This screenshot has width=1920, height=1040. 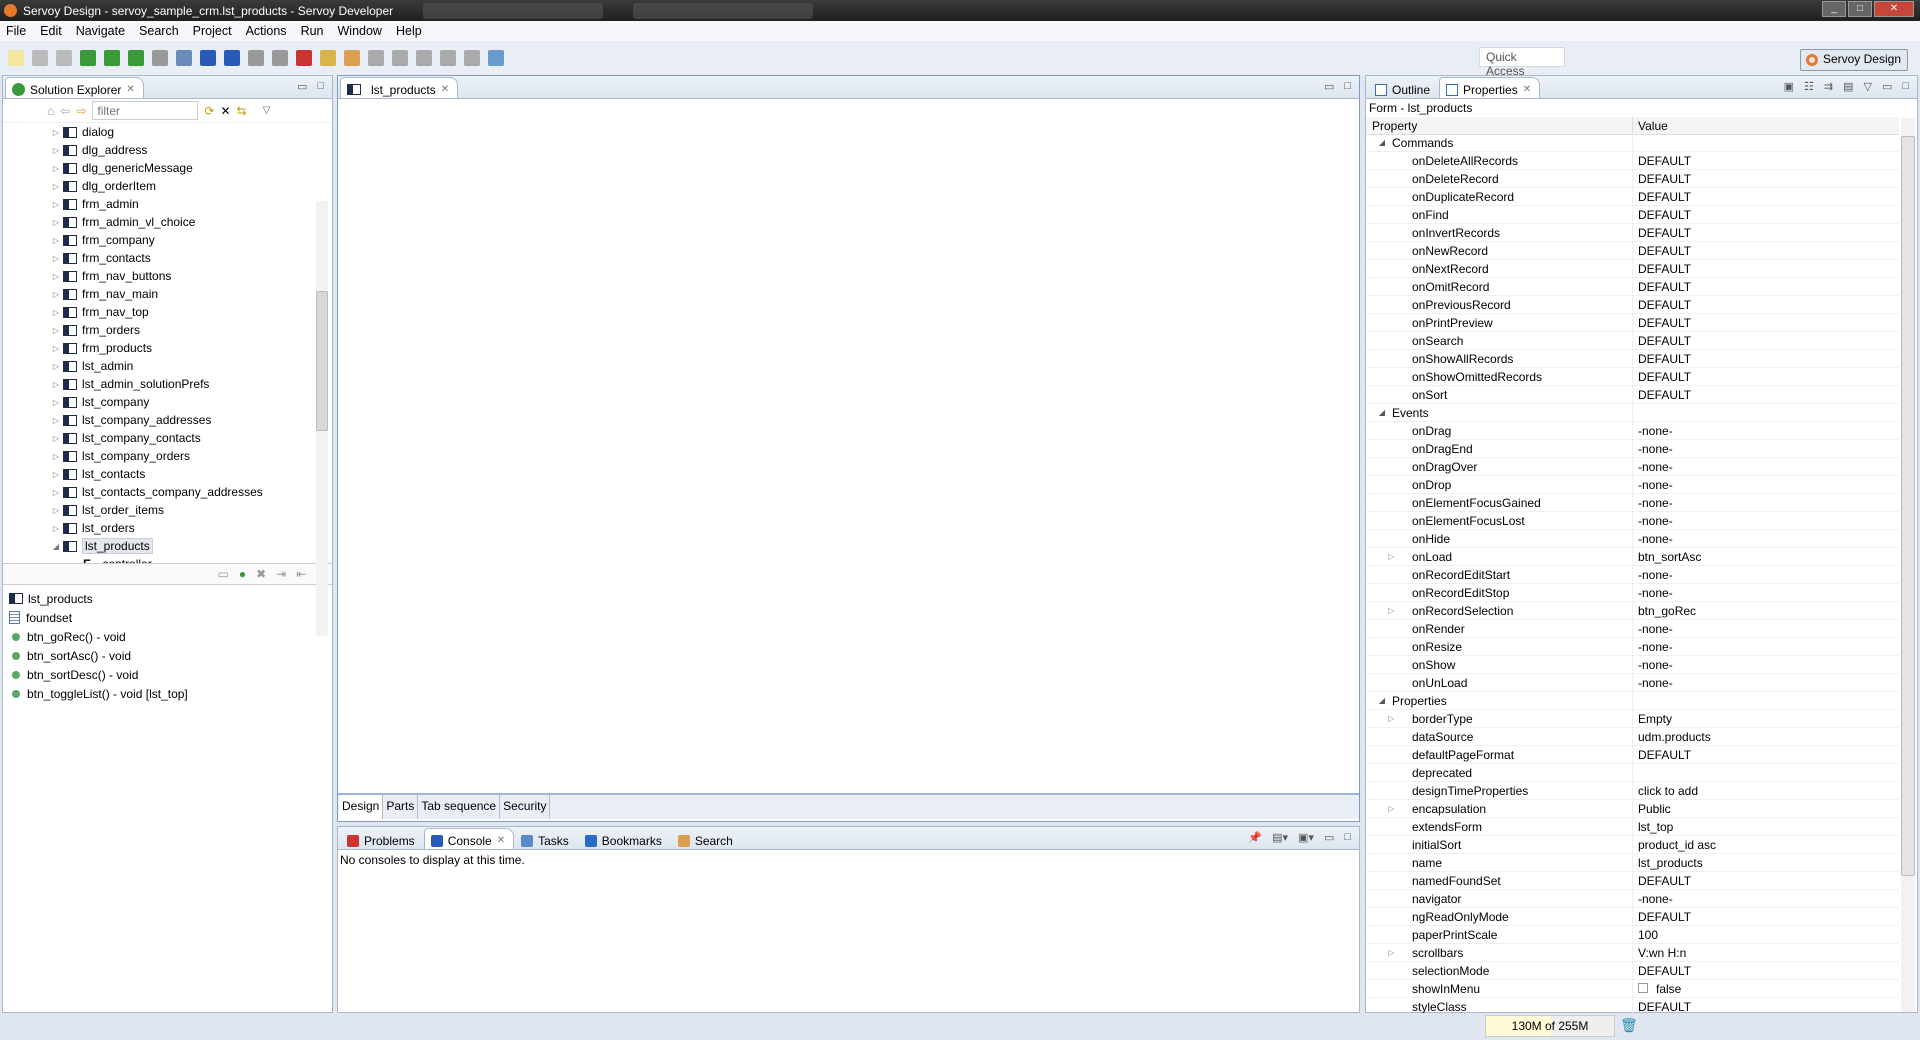 What do you see at coordinates (1670, 863) in the screenshot?
I see `property-value: lst_products` at bounding box center [1670, 863].